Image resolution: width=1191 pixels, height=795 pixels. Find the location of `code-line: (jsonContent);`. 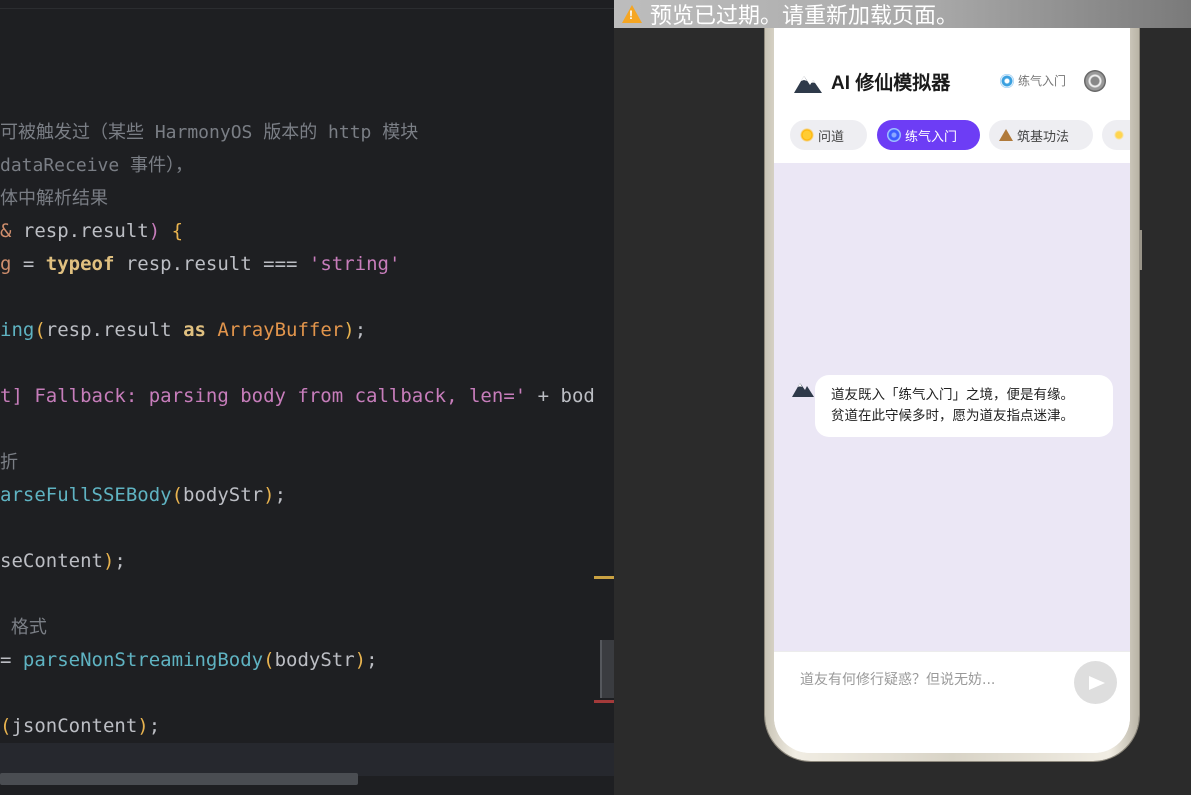

code-line: (jsonContent); is located at coordinates (80, 726).